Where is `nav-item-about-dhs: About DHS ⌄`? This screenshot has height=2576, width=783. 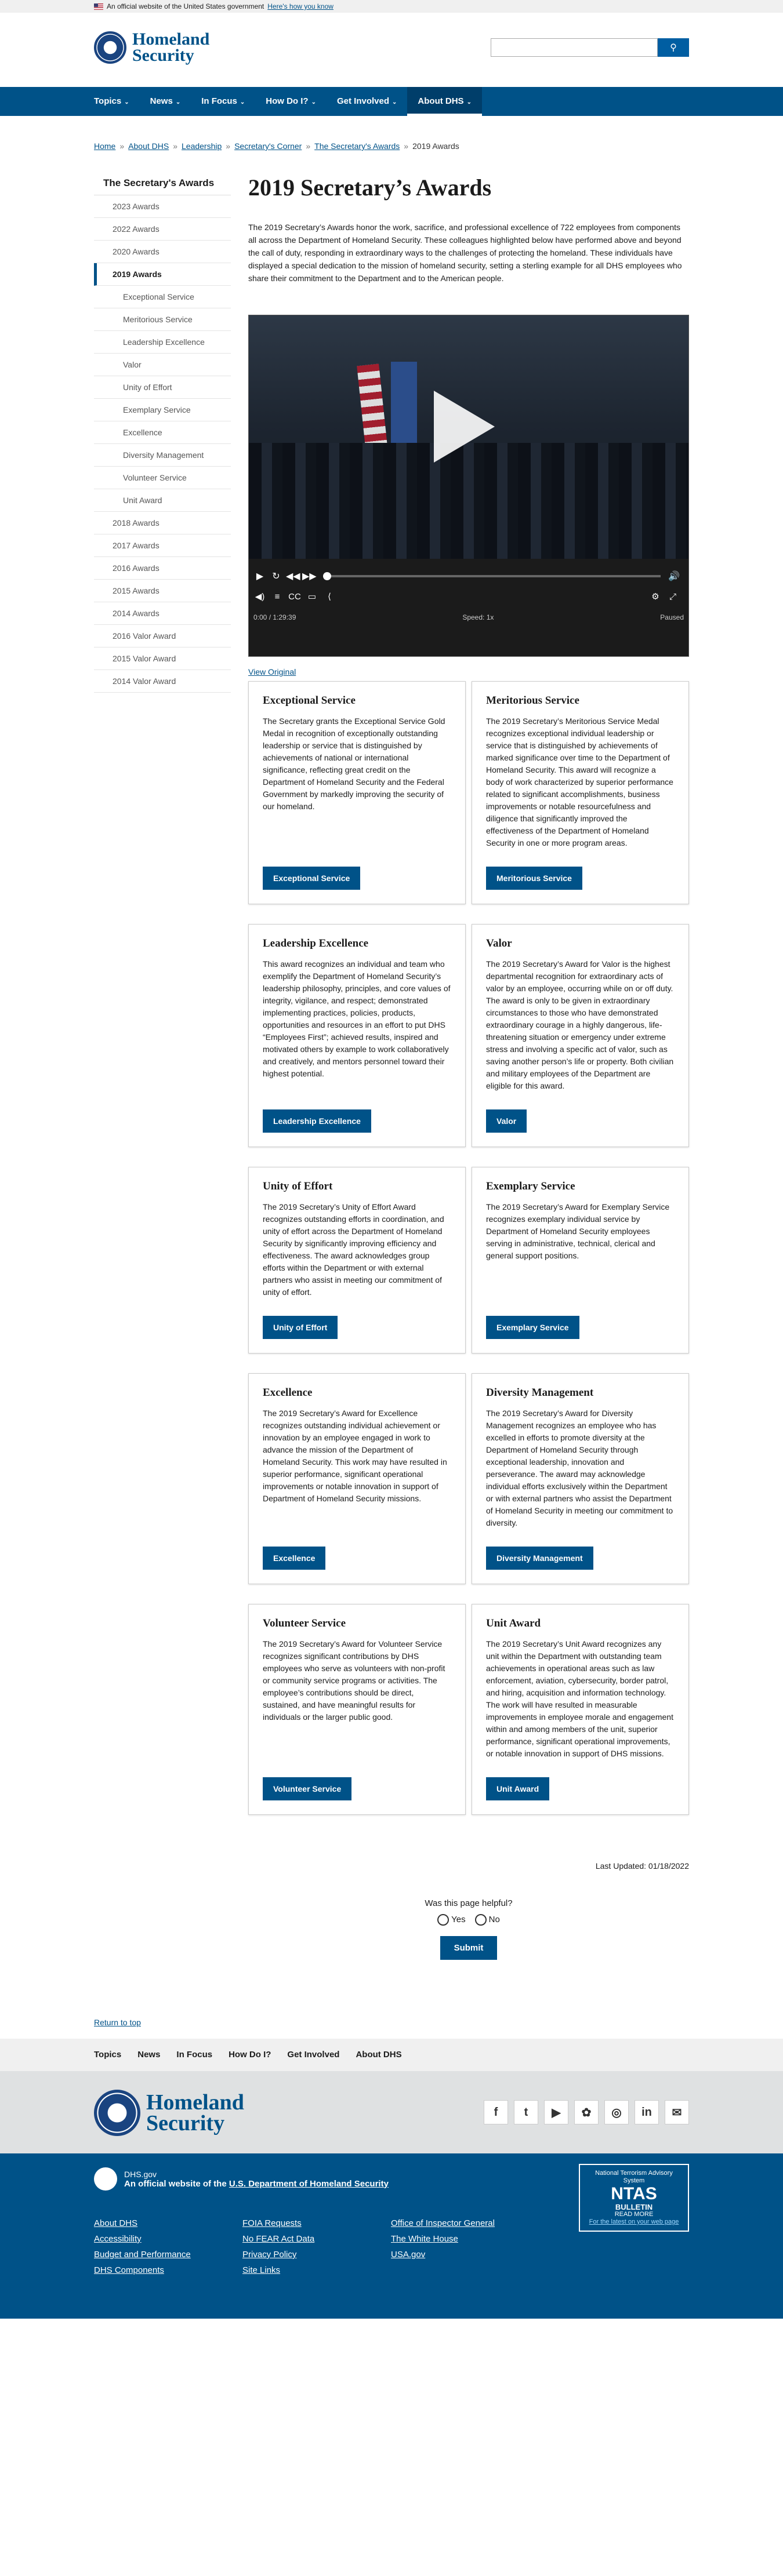 nav-item-about-dhs: About DHS ⌄ is located at coordinates (444, 101).